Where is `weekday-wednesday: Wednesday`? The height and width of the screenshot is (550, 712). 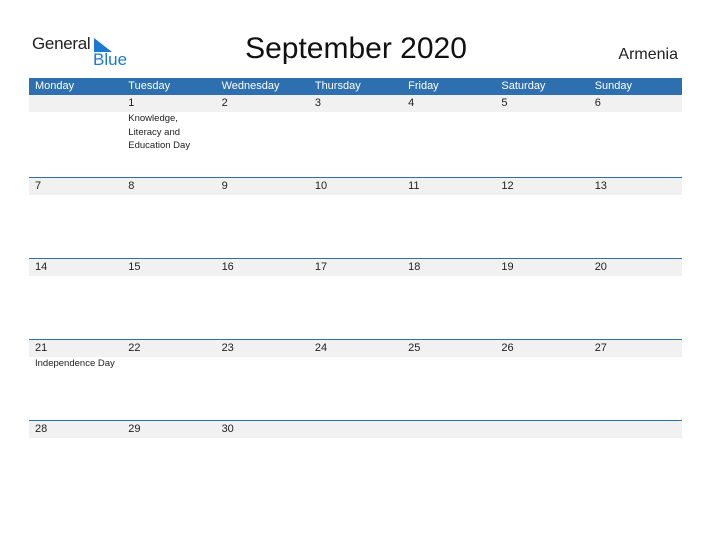
weekday-wednesday: Wednesday is located at coordinates (250, 86).